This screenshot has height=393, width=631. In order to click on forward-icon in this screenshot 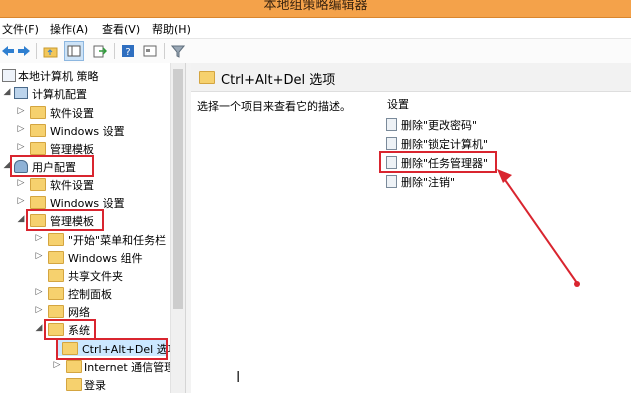, I will do `click(24, 51)`.